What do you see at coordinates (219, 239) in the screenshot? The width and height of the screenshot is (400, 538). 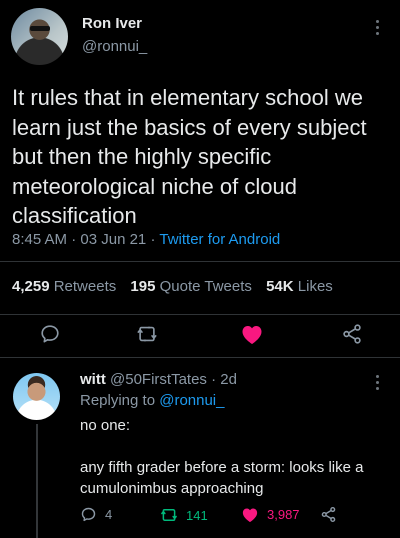 I see `tweet-client: Twitter for Android` at bounding box center [219, 239].